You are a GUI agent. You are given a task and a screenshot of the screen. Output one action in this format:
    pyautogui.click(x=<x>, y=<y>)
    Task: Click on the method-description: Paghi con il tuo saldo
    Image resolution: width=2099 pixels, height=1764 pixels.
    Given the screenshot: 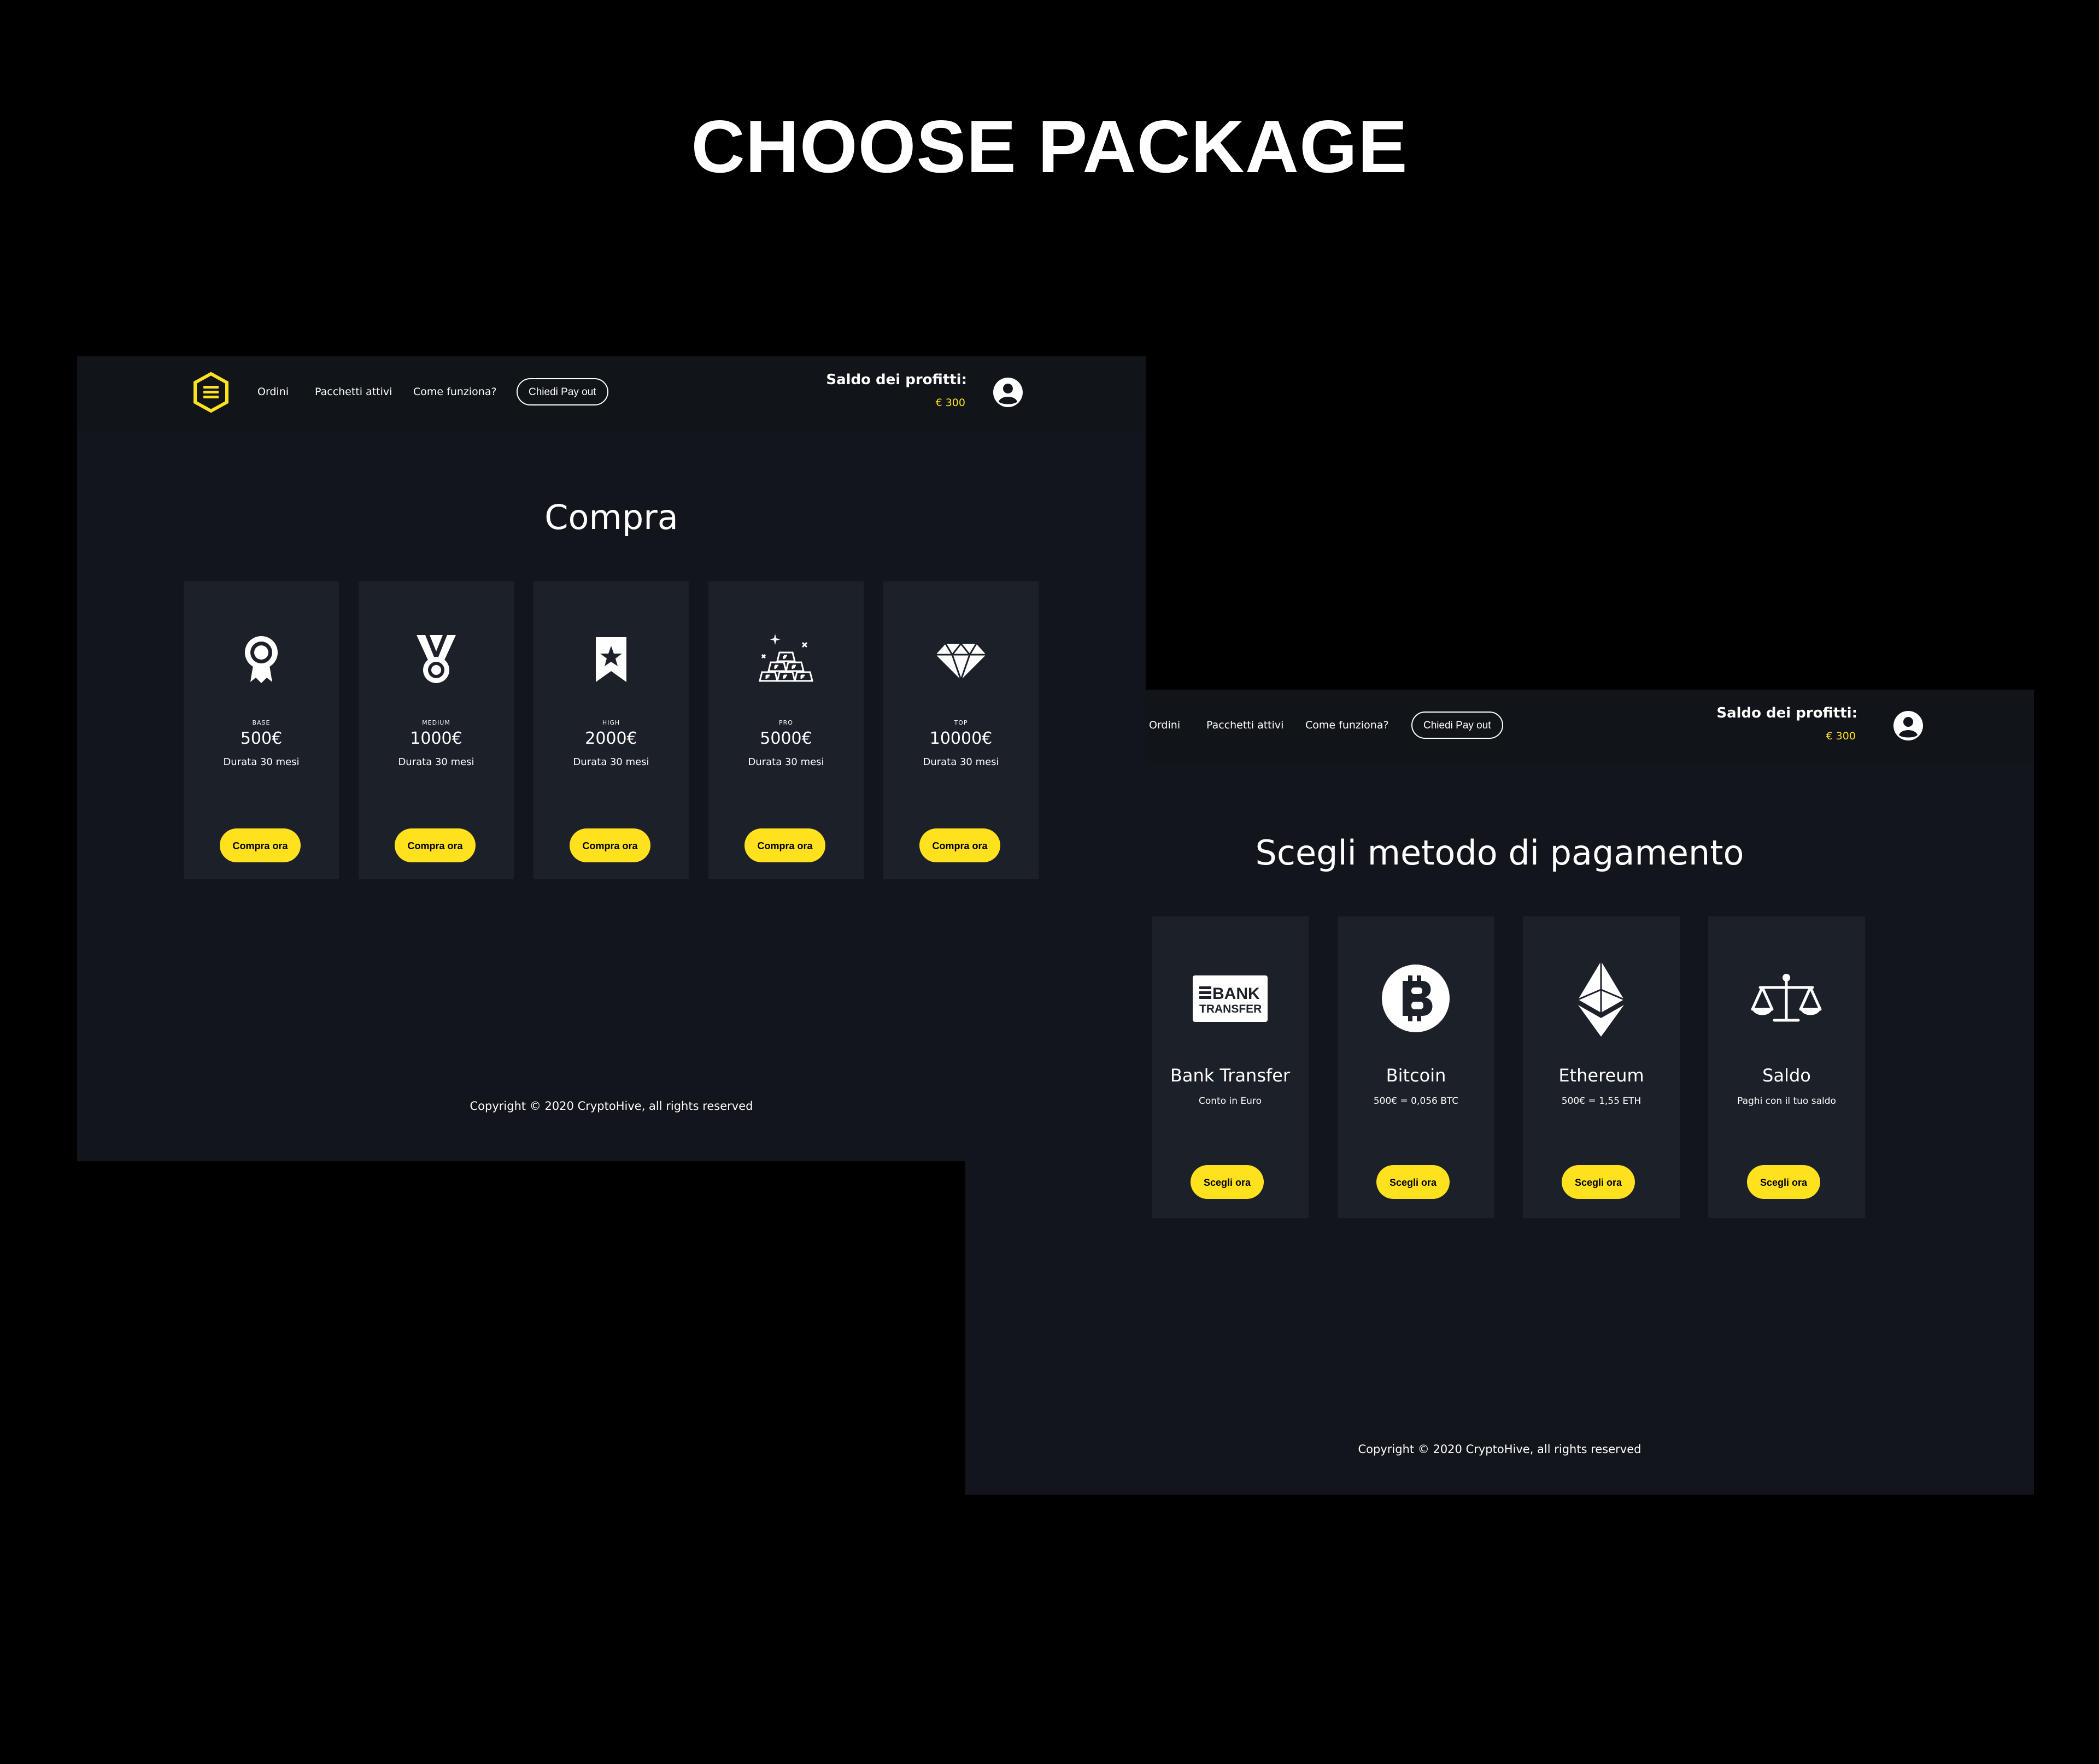 What is the action you would take?
    pyautogui.click(x=1787, y=1101)
    